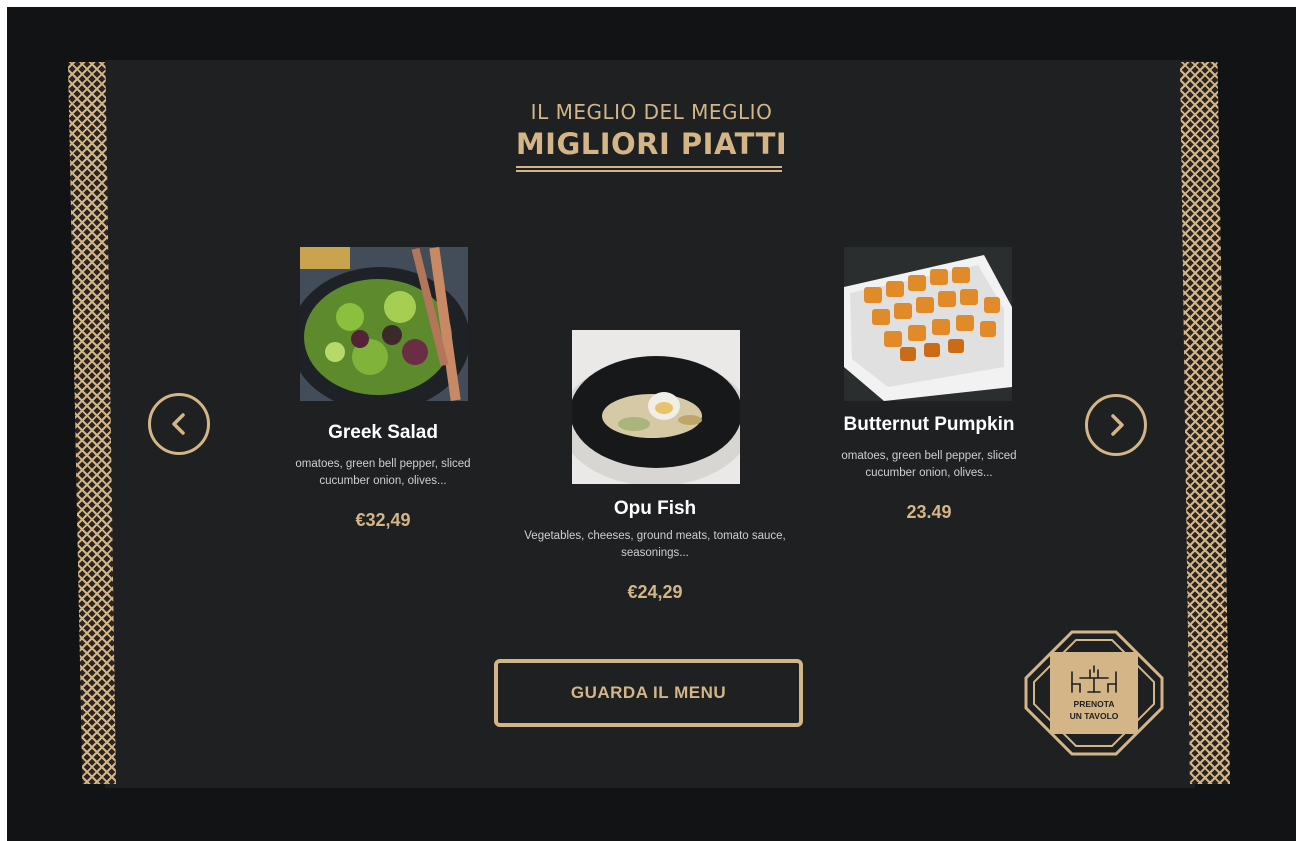 The image size is (1303, 841). Describe the element at coordinates (655, 508) in the screenshot. I see `dish-name: Opu Fish` at that location.